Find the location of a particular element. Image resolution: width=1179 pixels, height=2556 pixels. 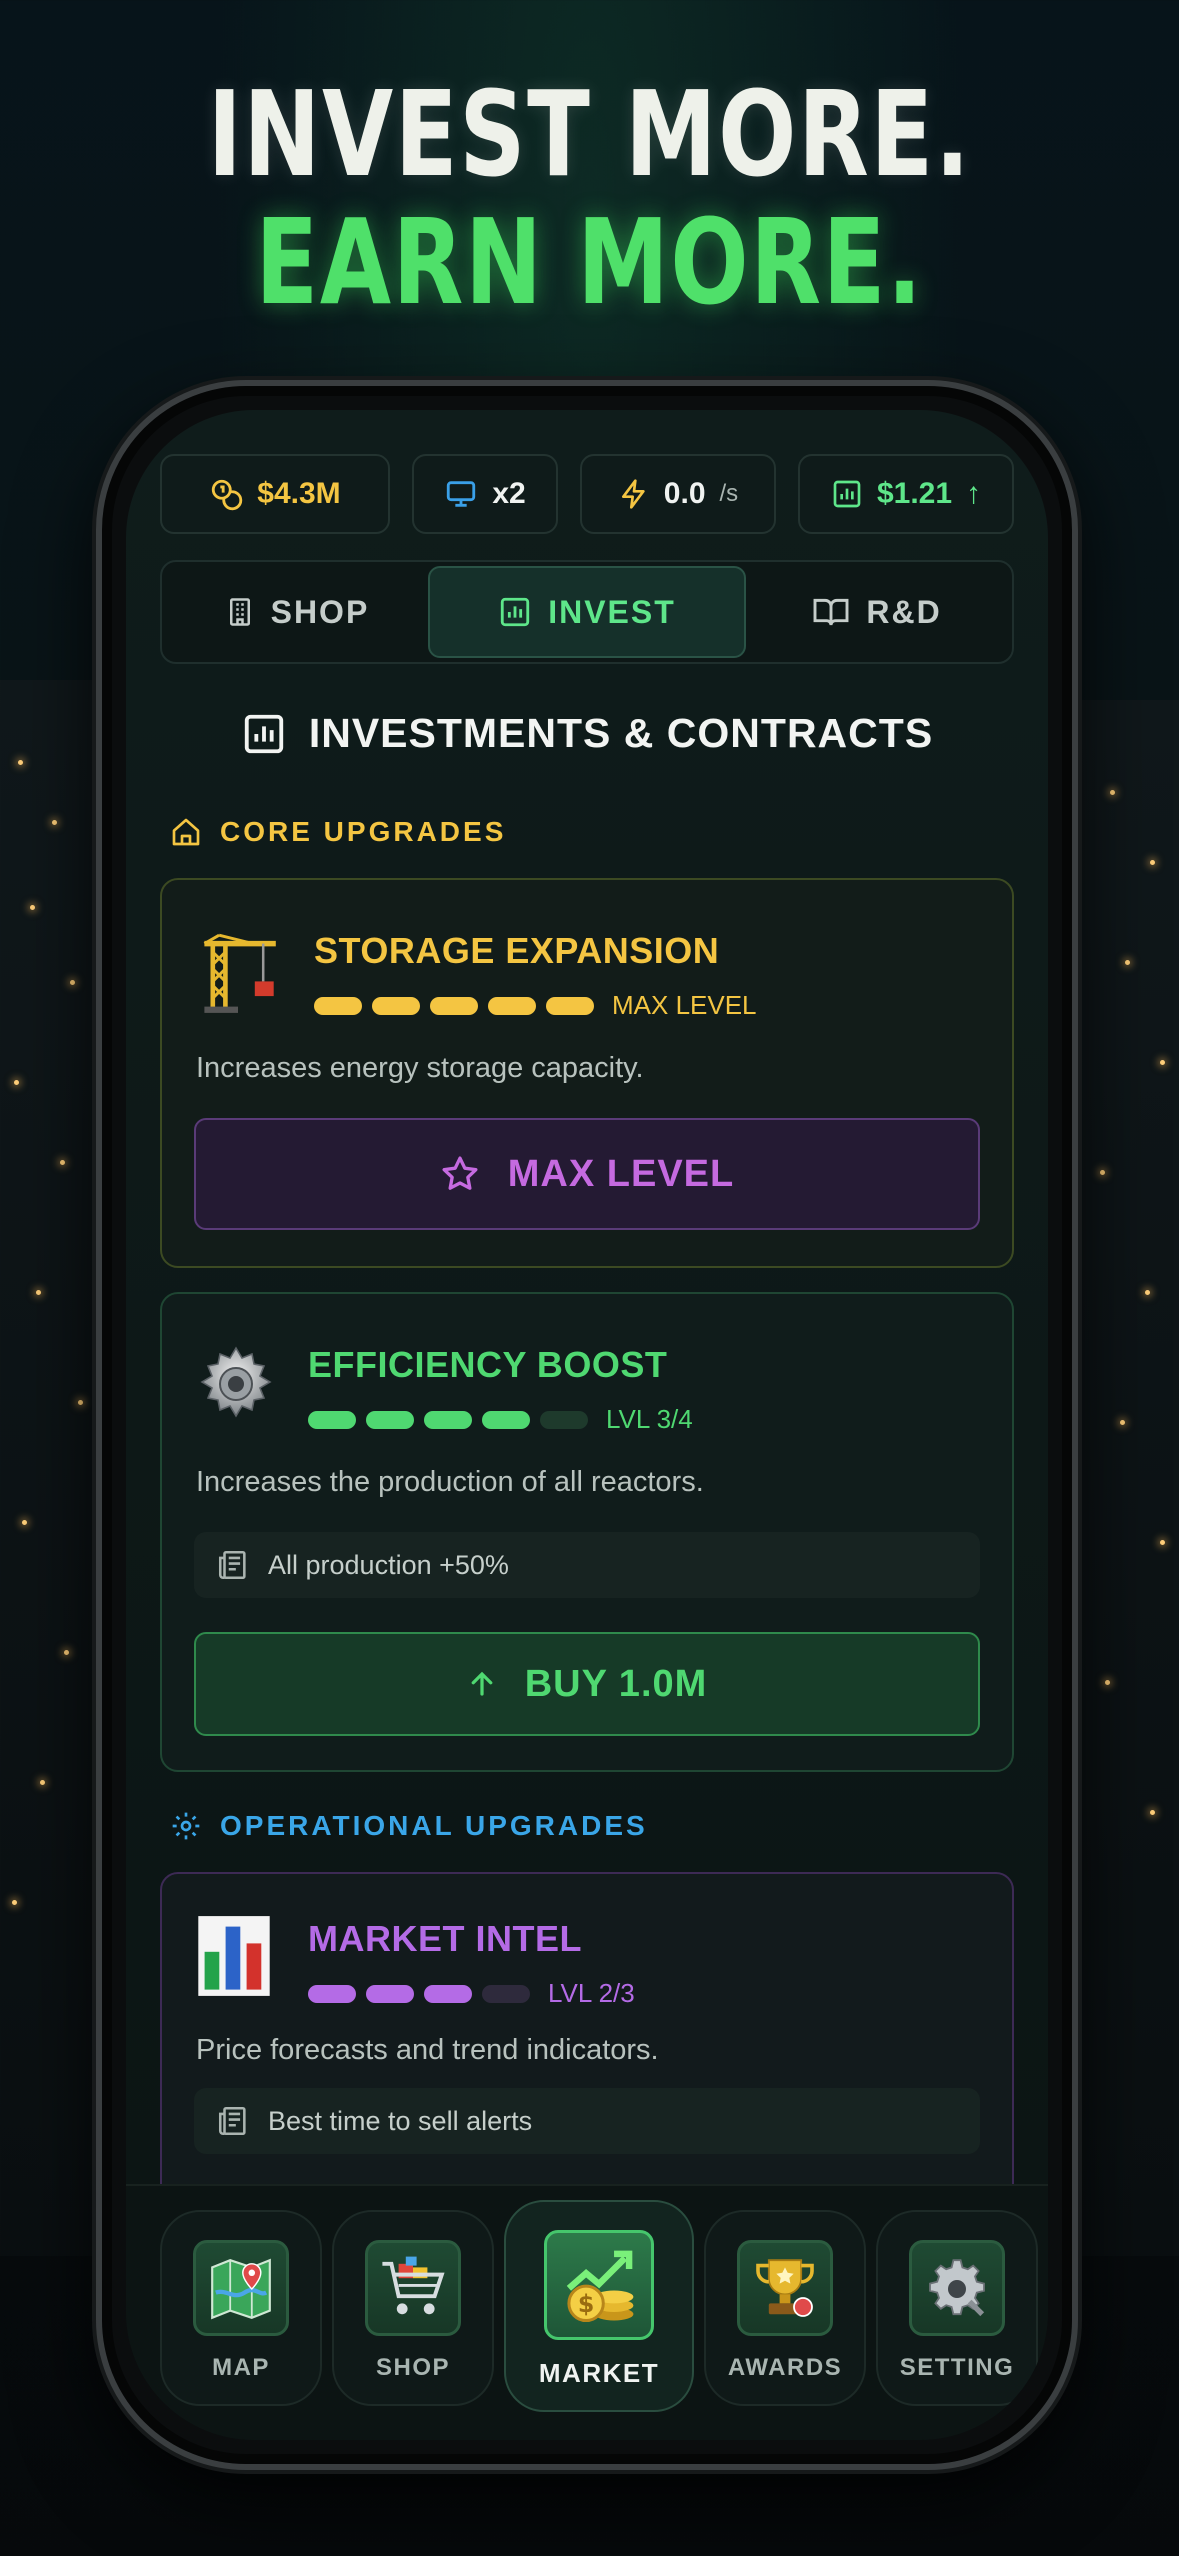

storage-button-label: MAX LEVEL is located at coordinates (621, 1173).